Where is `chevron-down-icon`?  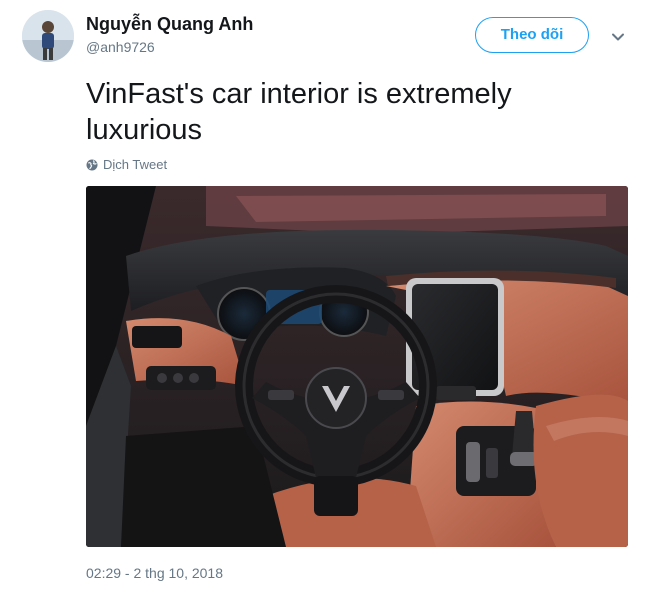
chevron-down-icon is located at coordinates (618, 37).